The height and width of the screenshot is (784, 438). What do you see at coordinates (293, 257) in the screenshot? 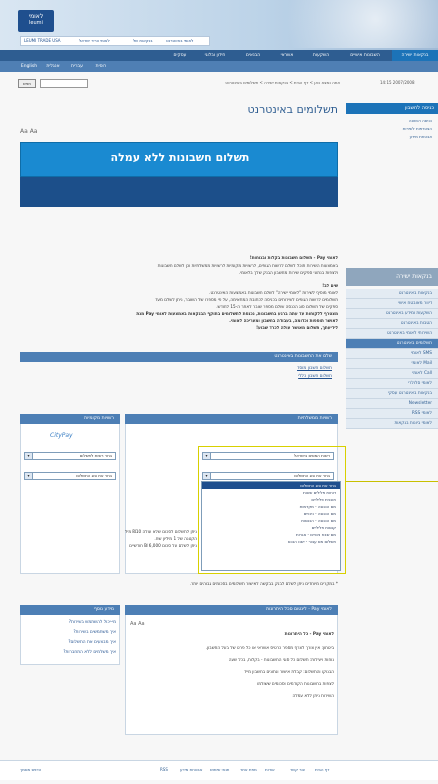
I see `intro-heading: לאומי Pay - תשלום חשבונות בקלות ובנוחות!` at bounding box center [293, 257].